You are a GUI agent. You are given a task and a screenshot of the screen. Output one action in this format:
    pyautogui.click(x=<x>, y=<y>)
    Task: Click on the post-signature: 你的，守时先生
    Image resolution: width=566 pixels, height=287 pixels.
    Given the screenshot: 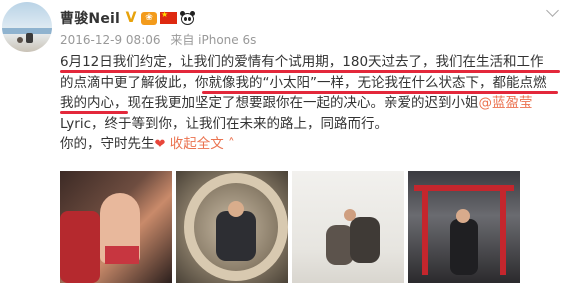 What is the action you would take?
    pyautogui.click(x=107, y=144)
    